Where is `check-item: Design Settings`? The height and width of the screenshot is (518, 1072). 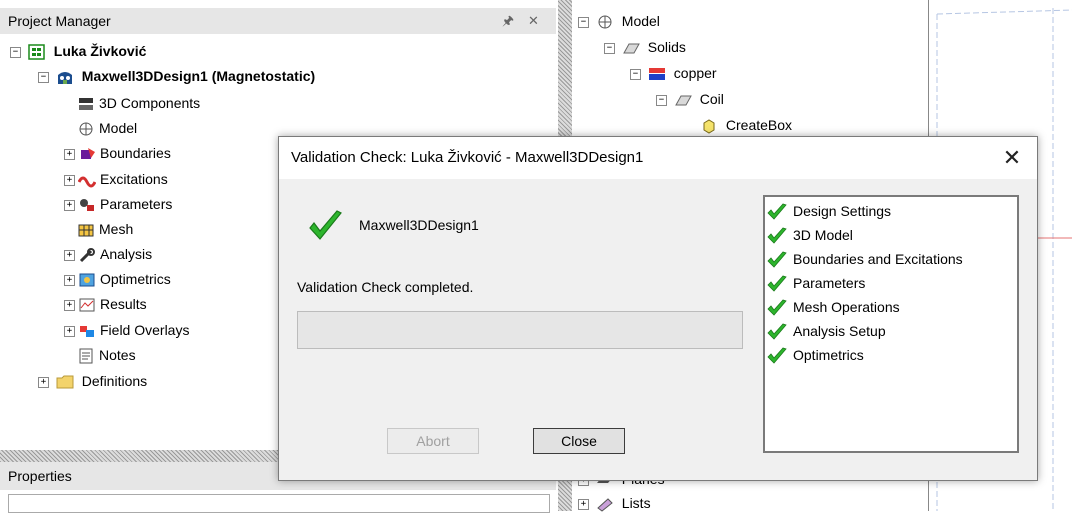
check-item: Design Settings is located at coordinates (829, 211).